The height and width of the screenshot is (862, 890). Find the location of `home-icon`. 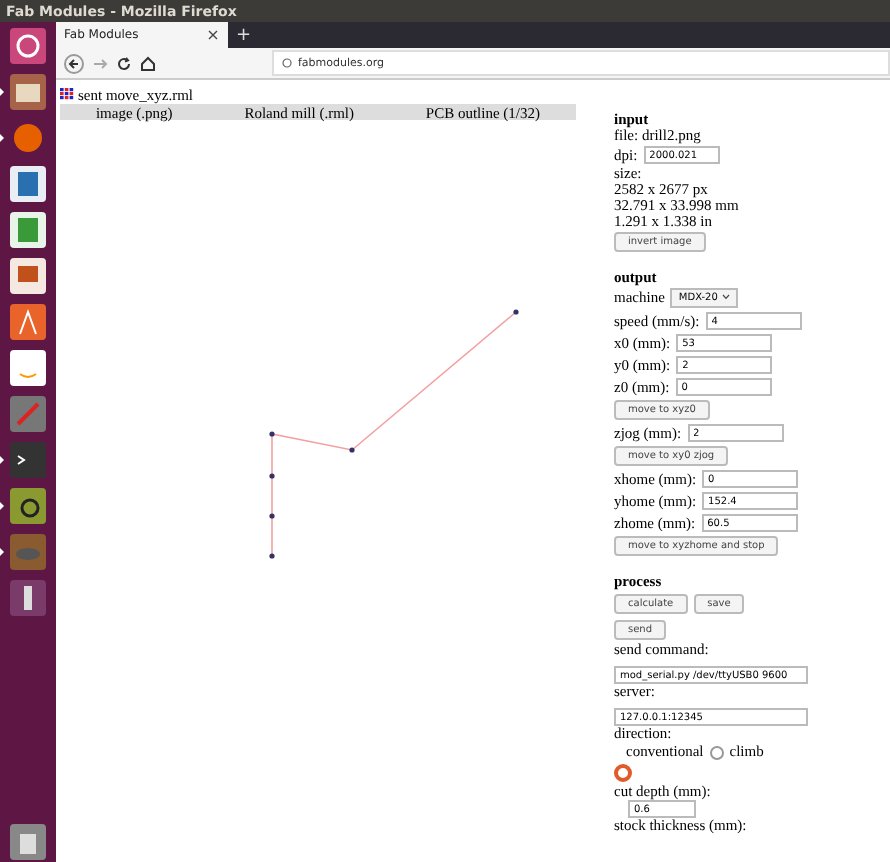

home-icon is located at coordinates (148, 63).